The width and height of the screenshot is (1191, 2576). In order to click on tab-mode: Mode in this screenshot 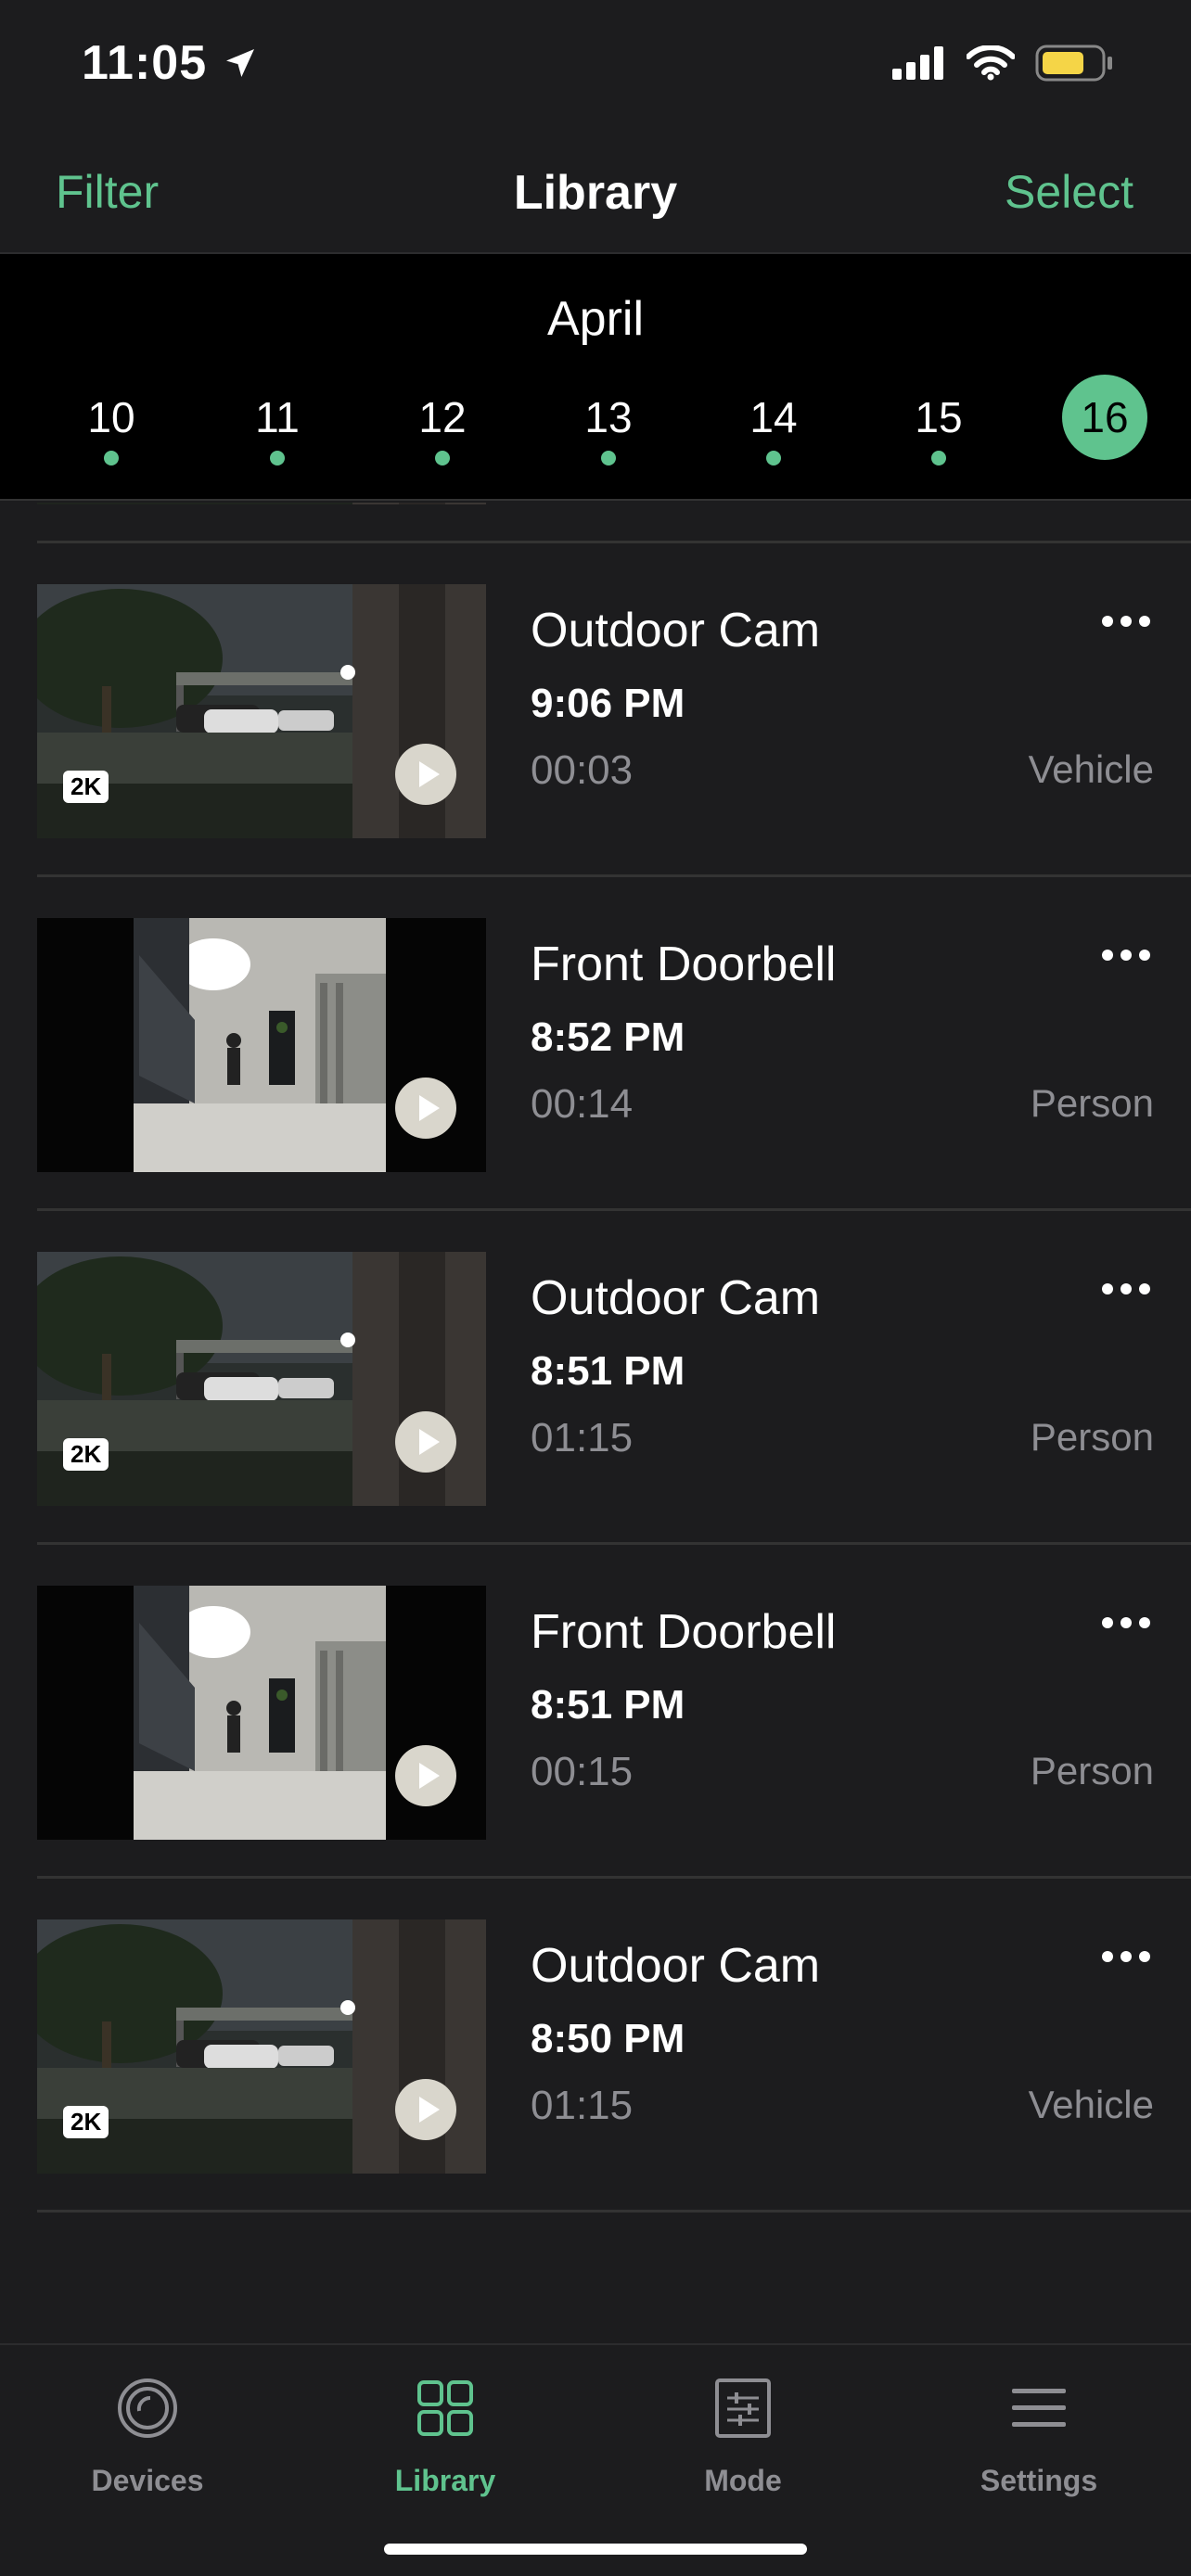, I will do `click(743, 2434)`.